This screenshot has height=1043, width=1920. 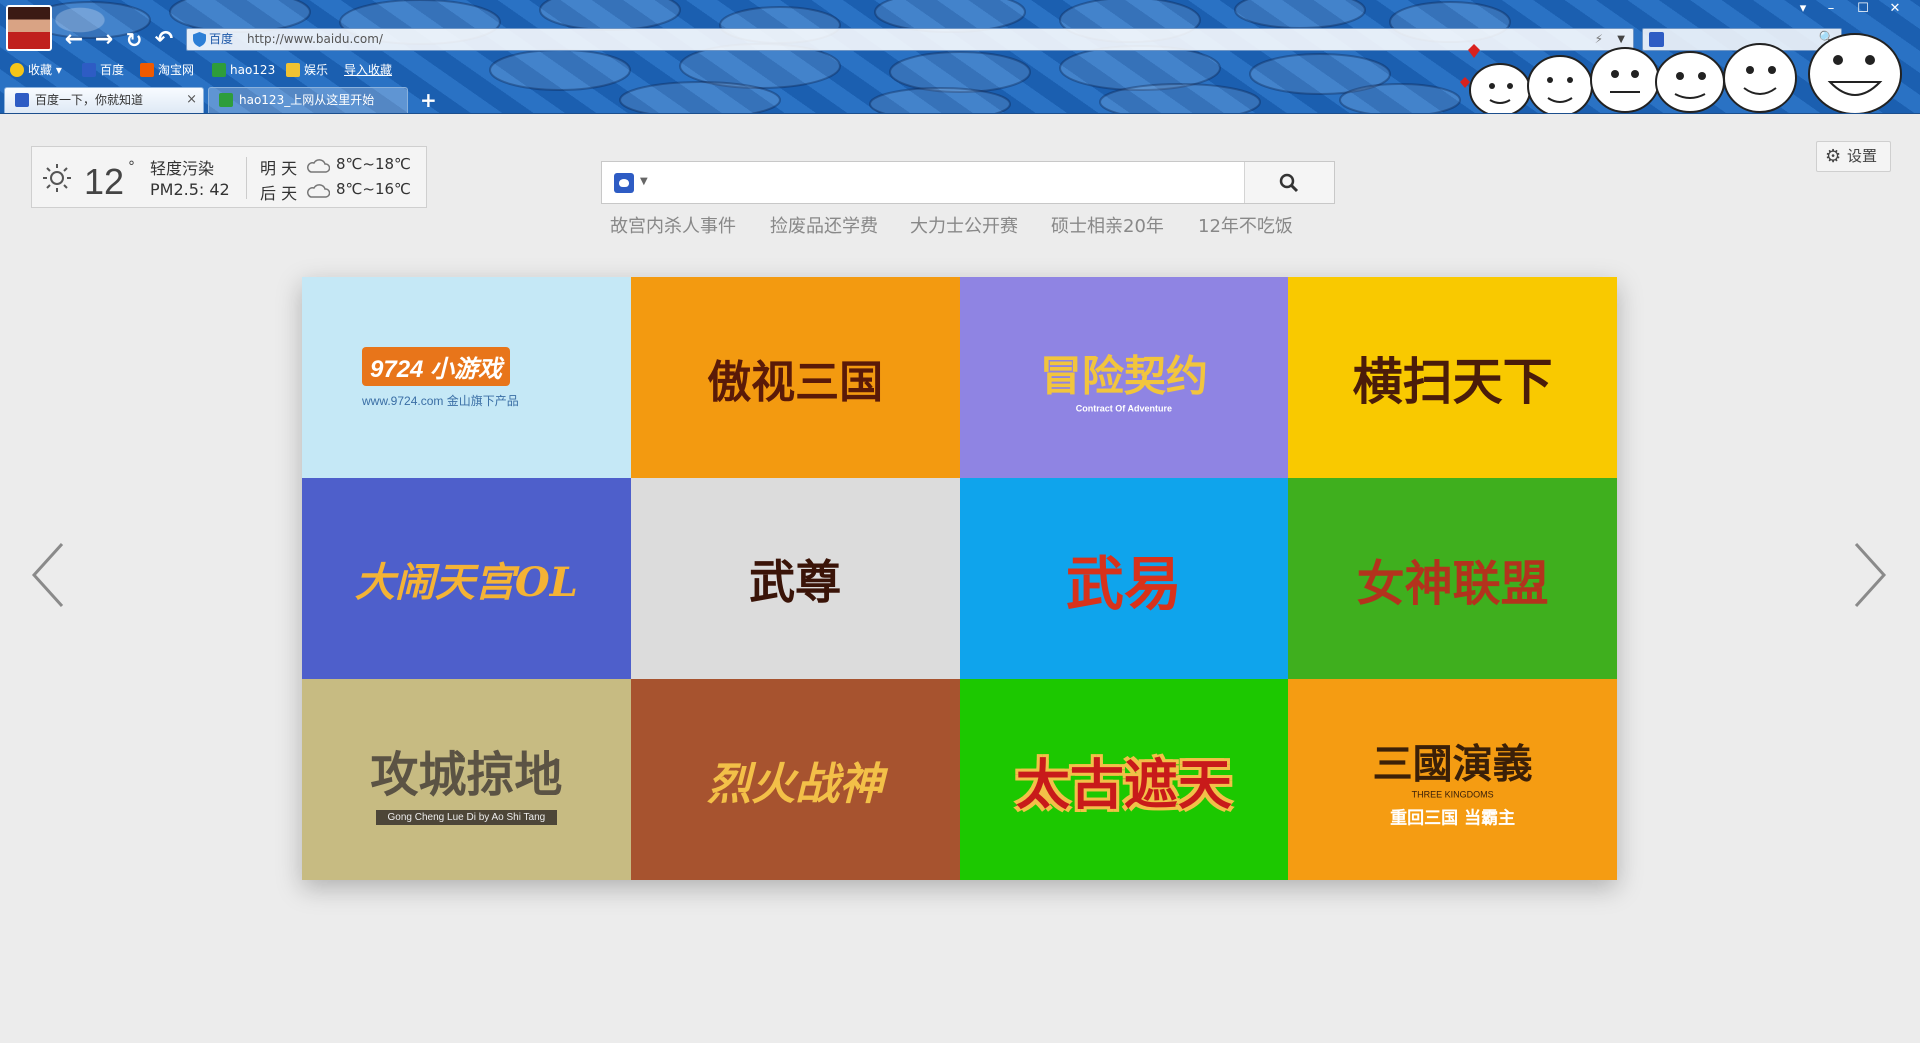 I want to click on star-icon, so click(x=17, y=70).